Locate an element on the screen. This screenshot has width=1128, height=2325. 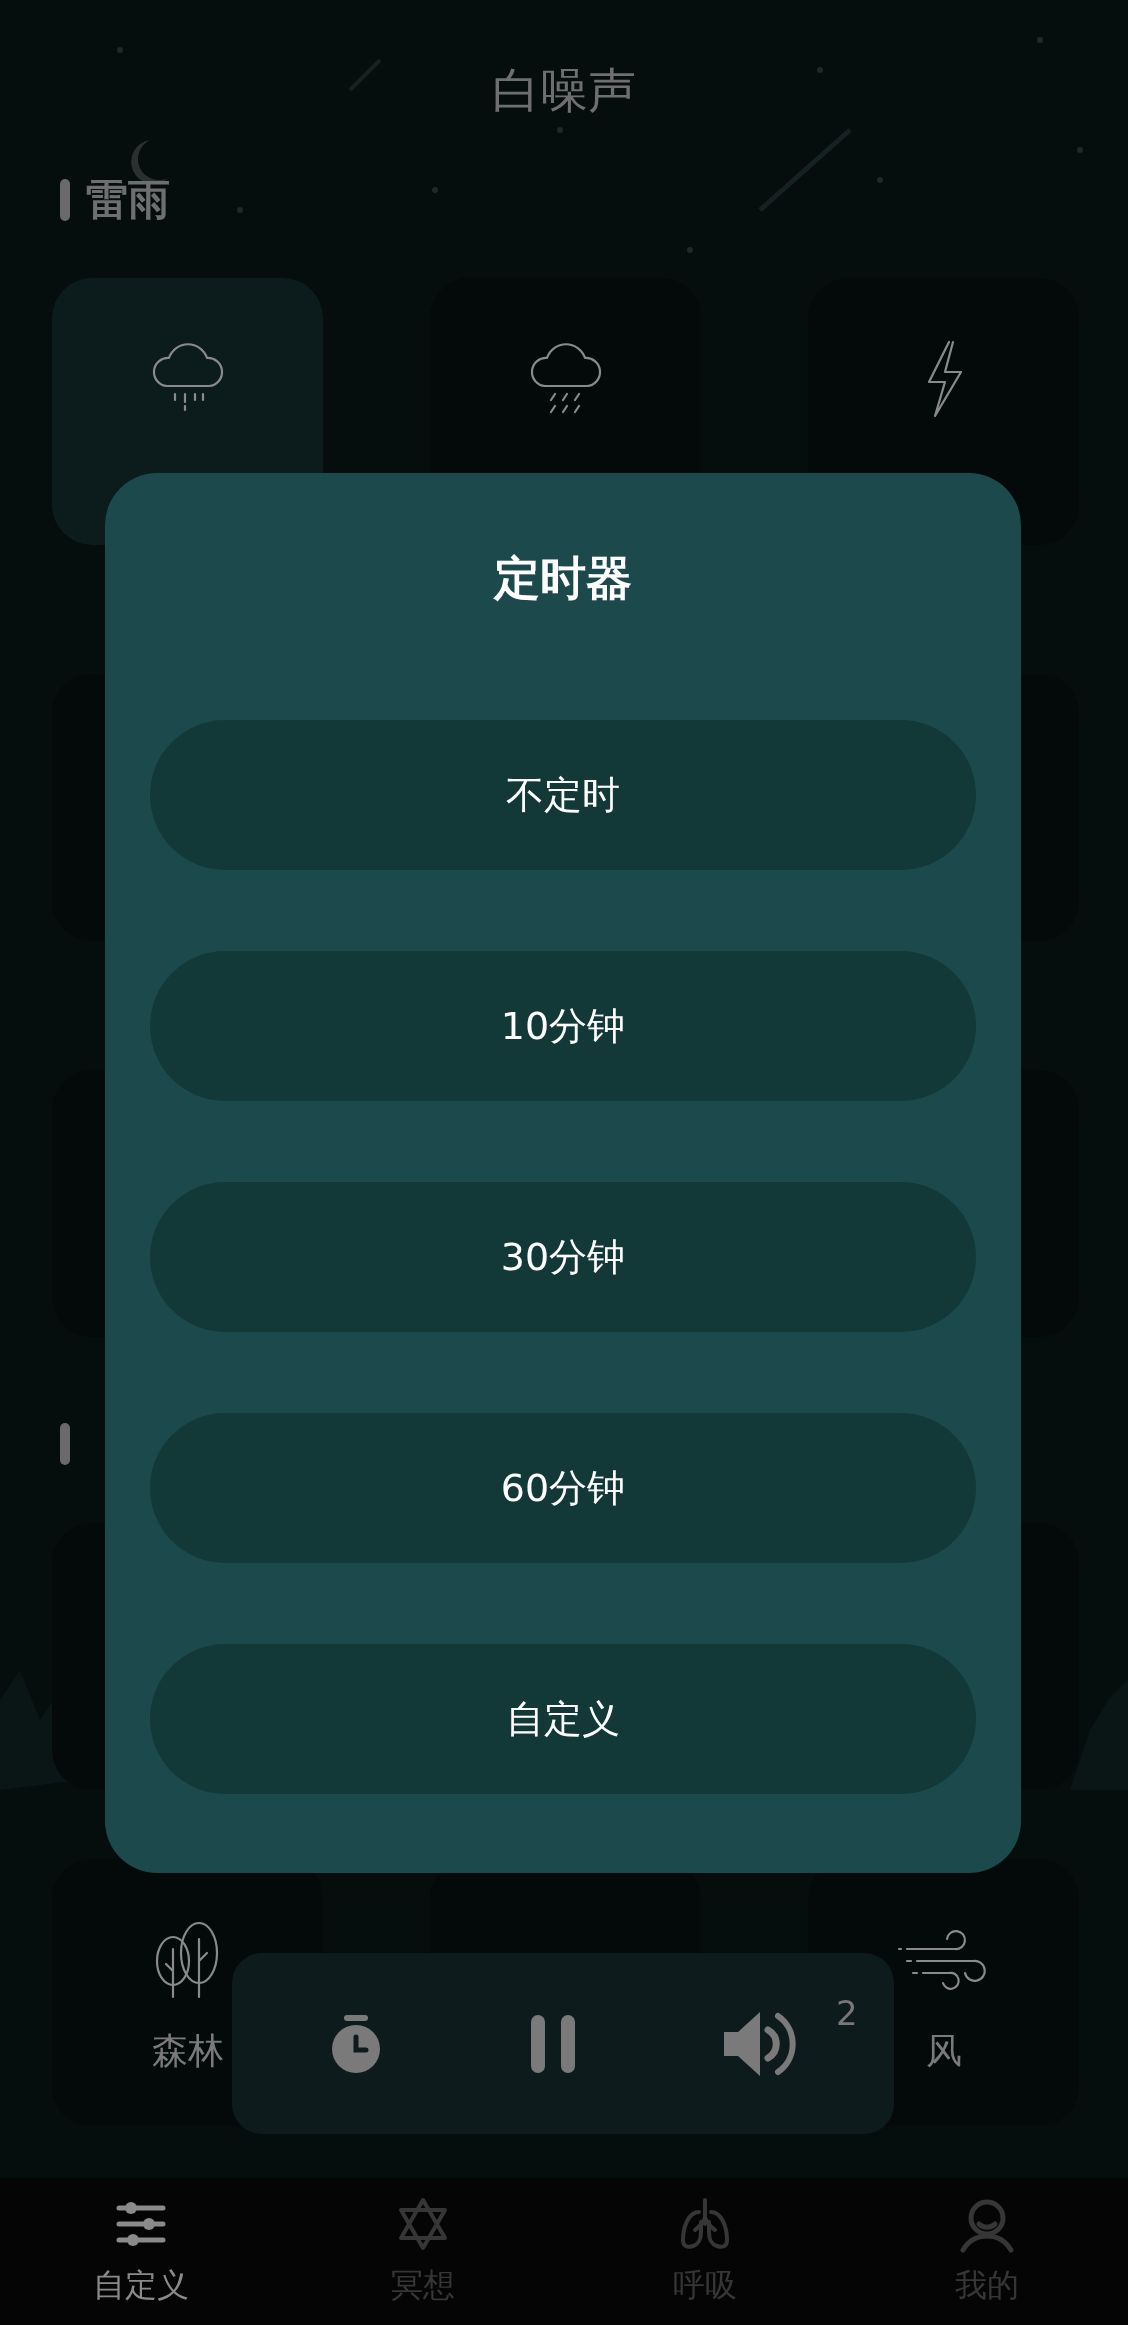
dialog-title: 定时器 is located at coordinates (563, 578).